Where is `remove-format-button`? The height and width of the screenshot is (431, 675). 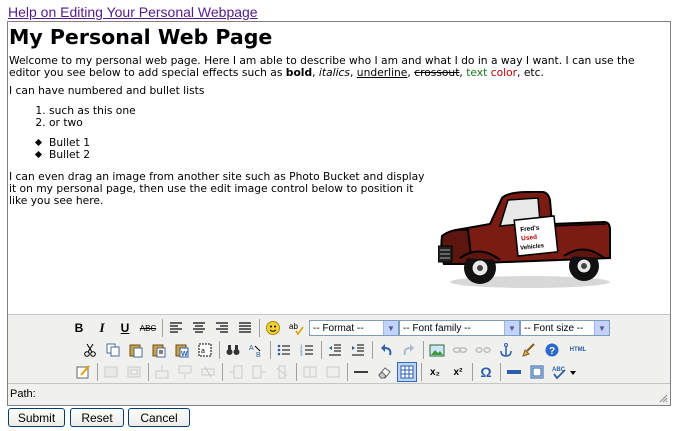 remove-format-button is located at coordinates (384, 372).